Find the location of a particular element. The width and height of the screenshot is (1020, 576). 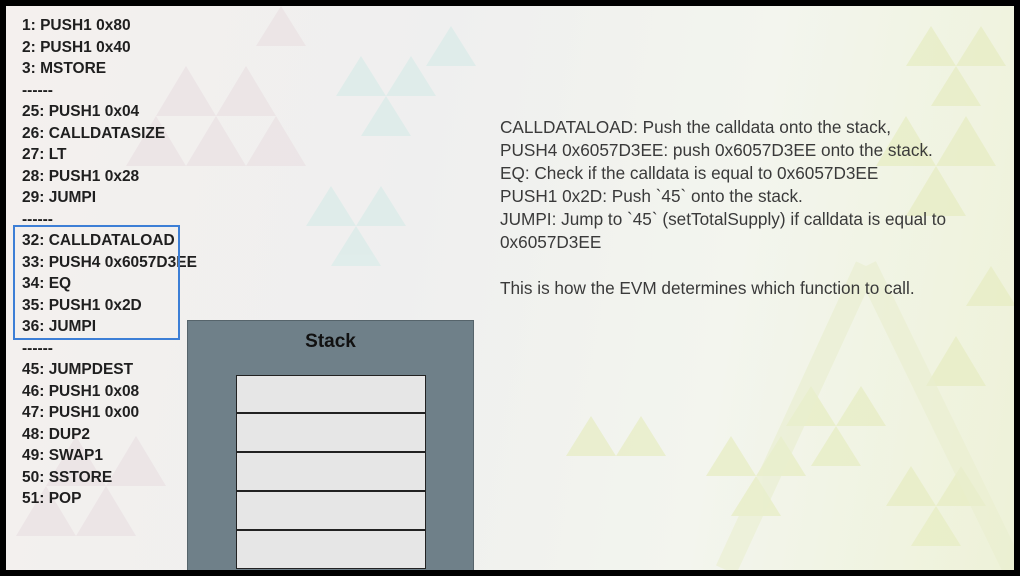

opcode-line: 1: PUSH1 0x80 is located at coordinates (76, 25).